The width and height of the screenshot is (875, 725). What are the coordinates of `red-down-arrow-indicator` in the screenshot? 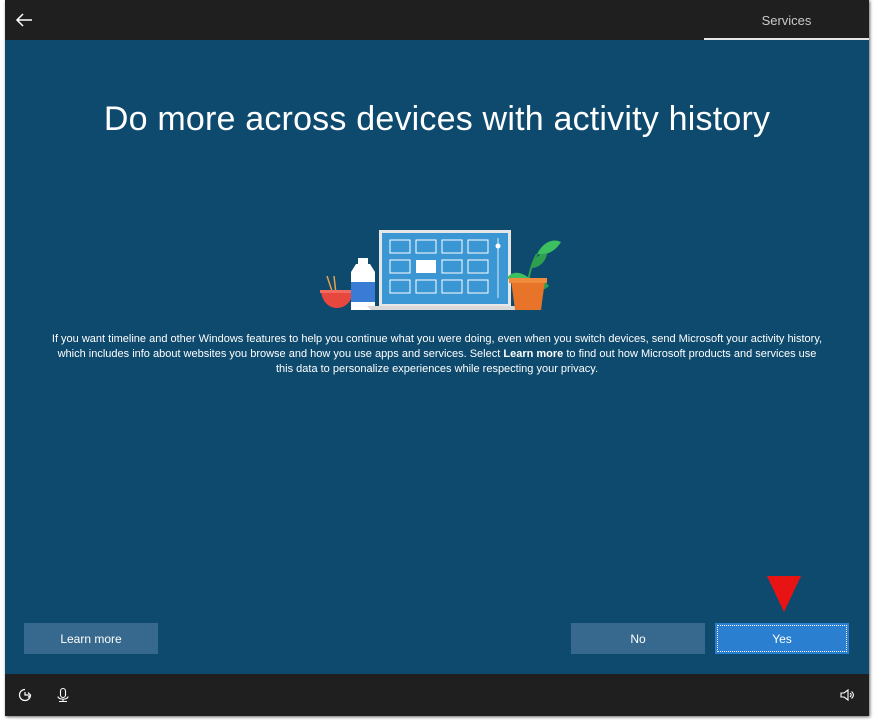 It's located at (784, 594).